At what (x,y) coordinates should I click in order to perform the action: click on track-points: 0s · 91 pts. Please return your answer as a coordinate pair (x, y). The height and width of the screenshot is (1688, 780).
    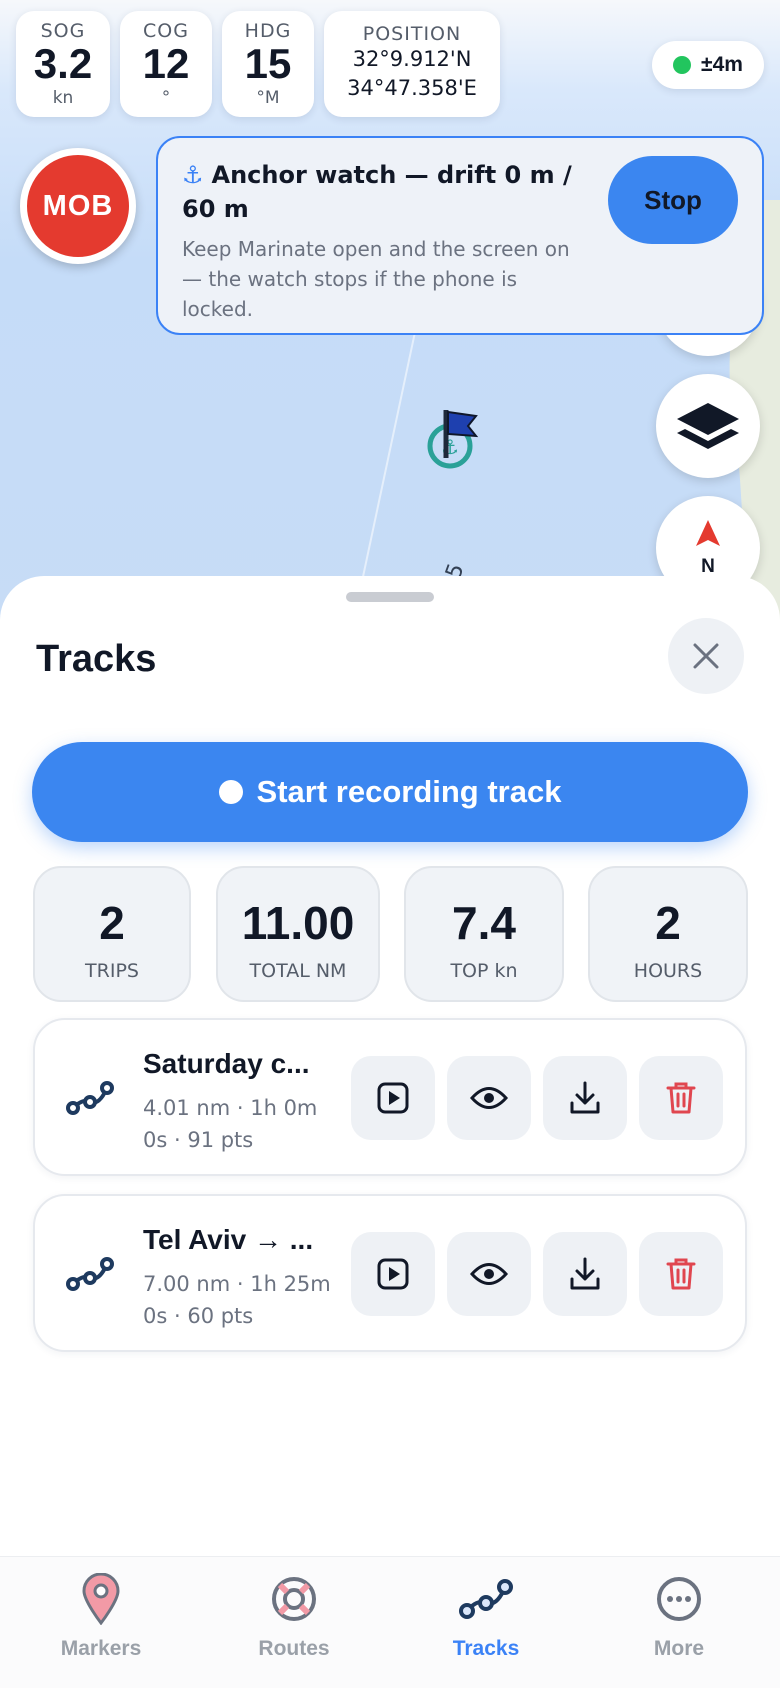
    Looking at the image, I should click on (198, 1140).